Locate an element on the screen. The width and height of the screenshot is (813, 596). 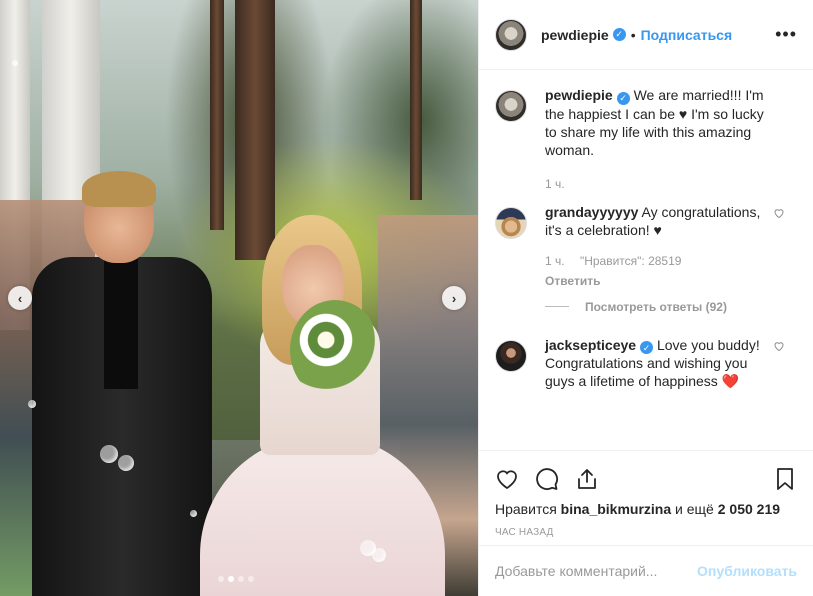
comment-likes: "Нравится": 28519 is located at coordinates (631, 261).